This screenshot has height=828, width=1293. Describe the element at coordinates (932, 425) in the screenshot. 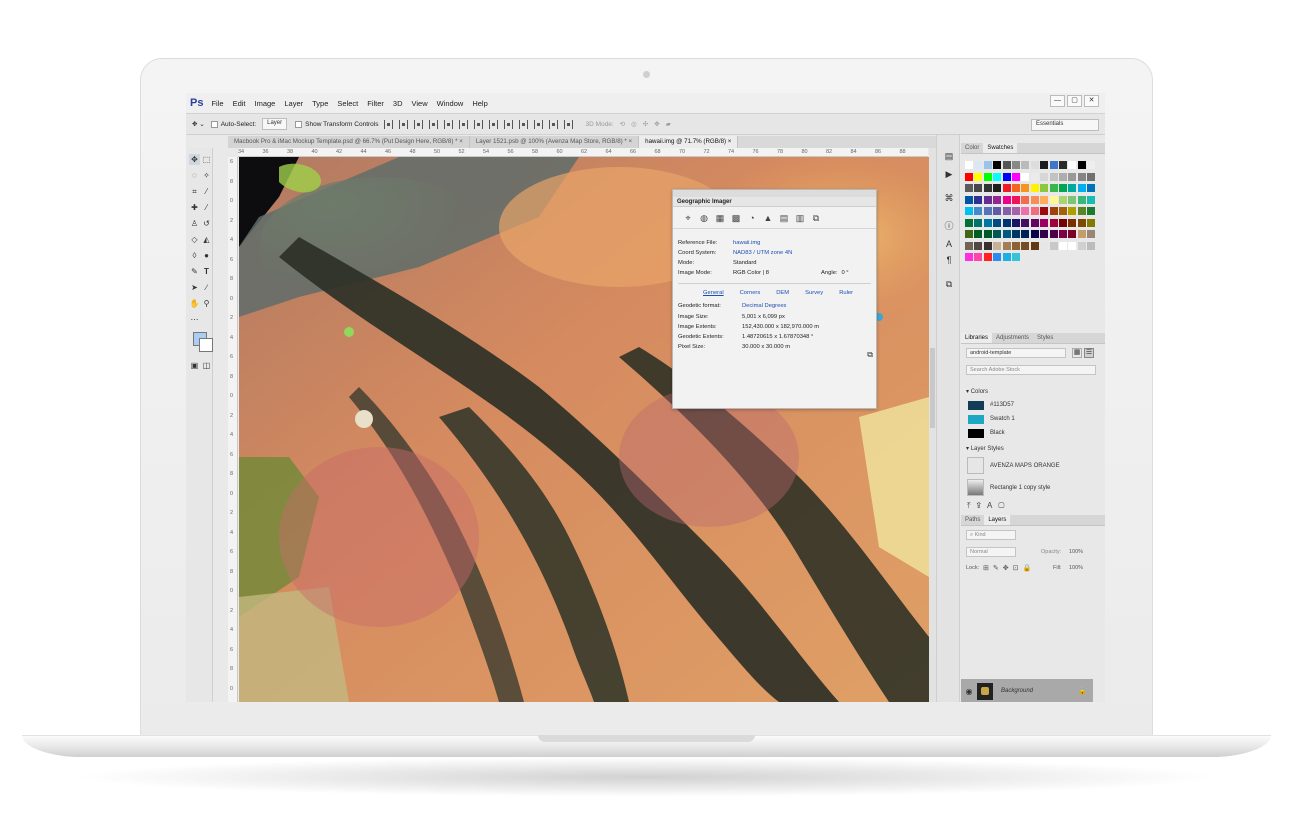

I see `canvas-vertical-scrollbar` at that location.